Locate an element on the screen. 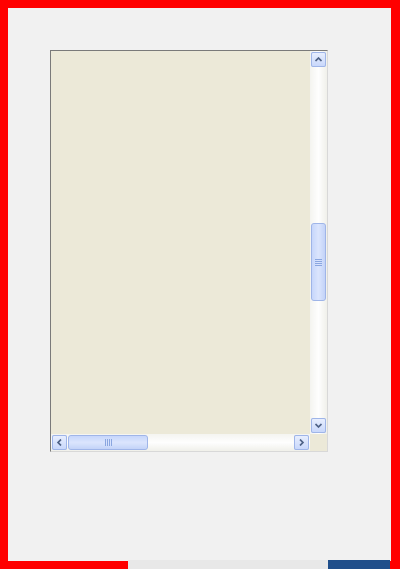  chevron-up-icon is located at coordinates (318, 59).